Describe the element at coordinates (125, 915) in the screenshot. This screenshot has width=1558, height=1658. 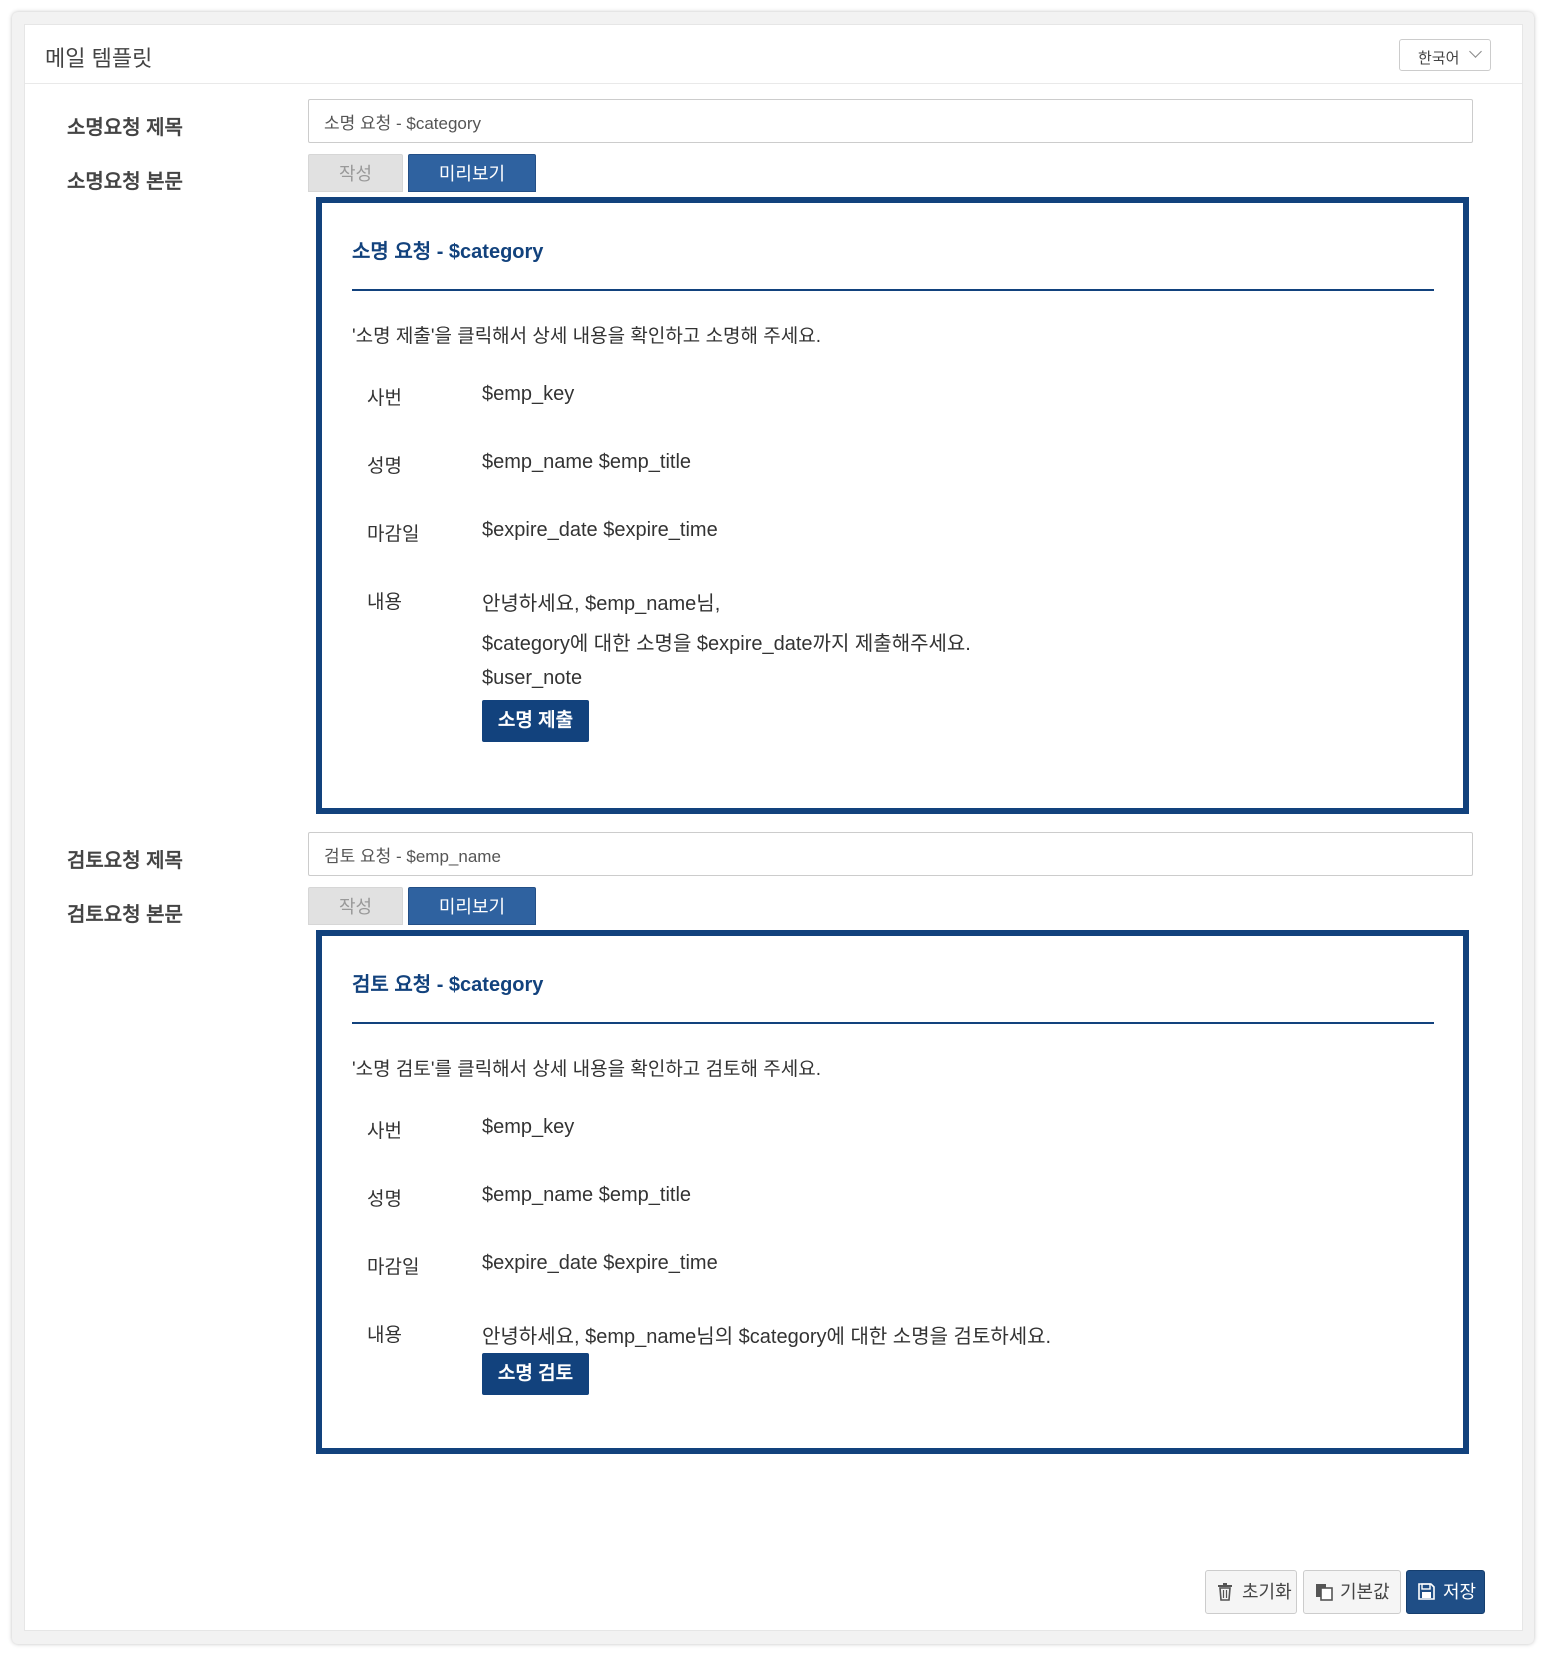
I see `review-body-label: 검토요청 본문` at that location.